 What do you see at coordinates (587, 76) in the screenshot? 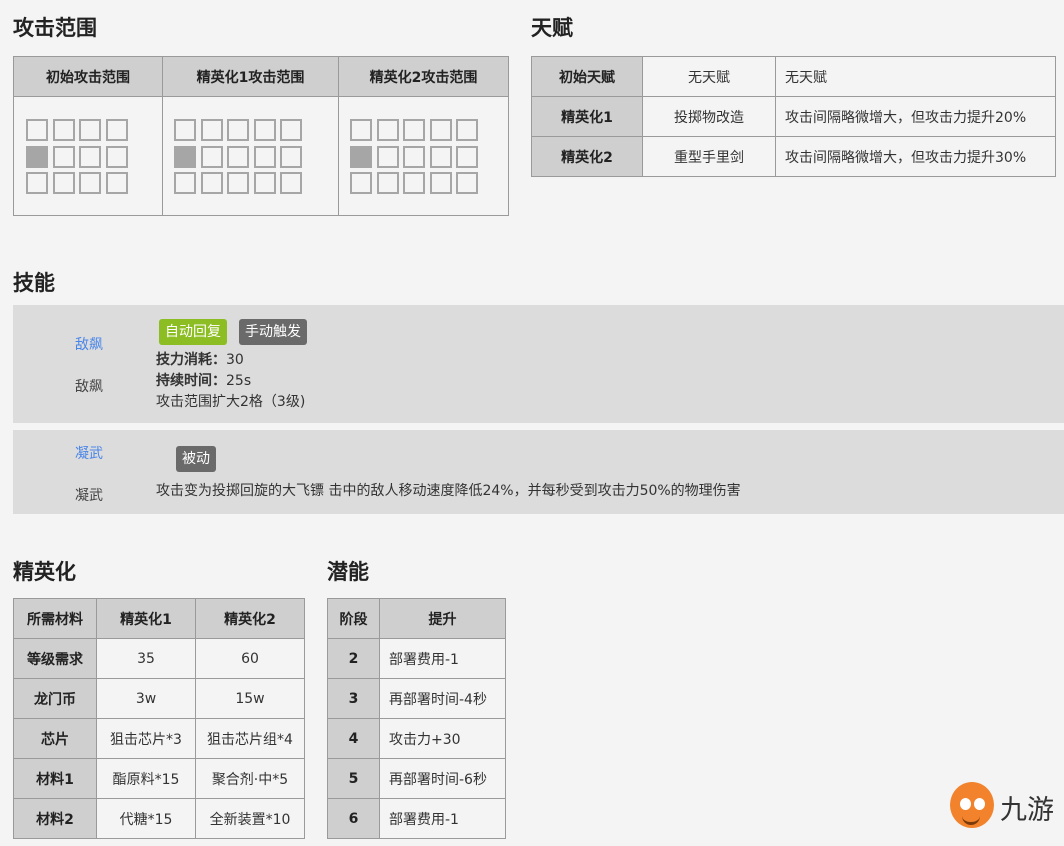
I see `talent-stage: 初始天赋` at bounding box center [587, 76].